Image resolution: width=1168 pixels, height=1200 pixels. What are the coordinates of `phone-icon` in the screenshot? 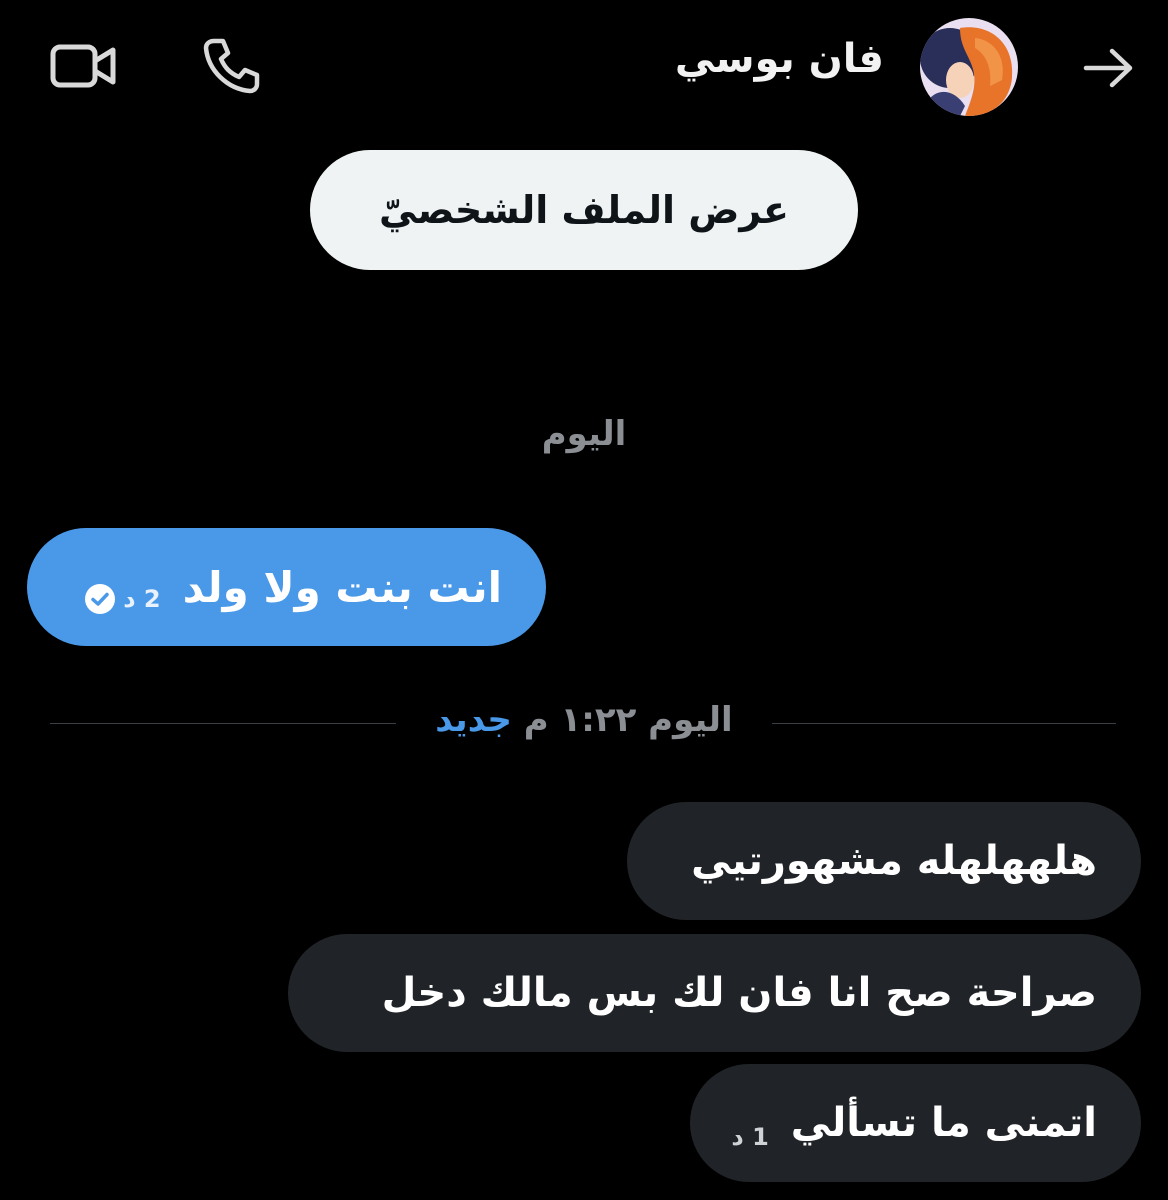 It's located at (231, 66).